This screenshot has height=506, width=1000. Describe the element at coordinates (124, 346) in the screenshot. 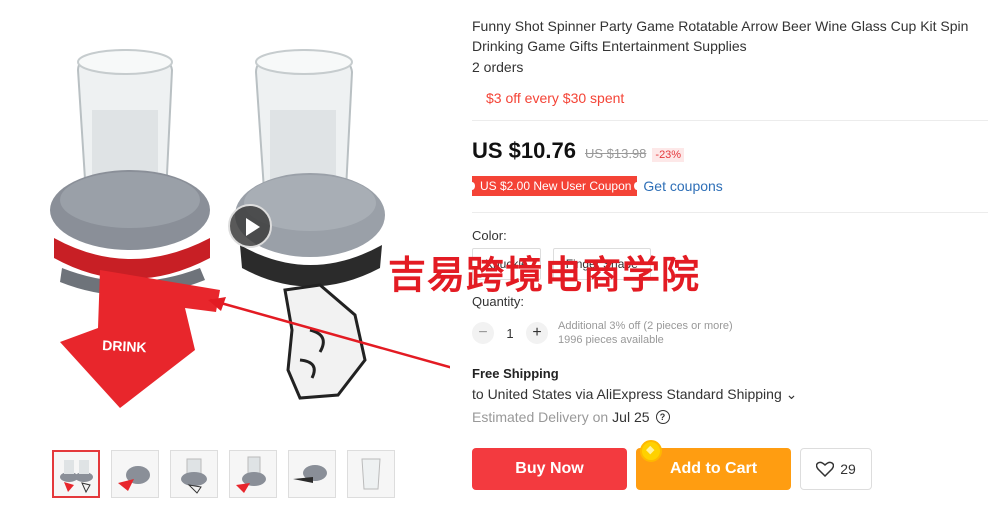

I see `arrow-label: DRINK` at that location.